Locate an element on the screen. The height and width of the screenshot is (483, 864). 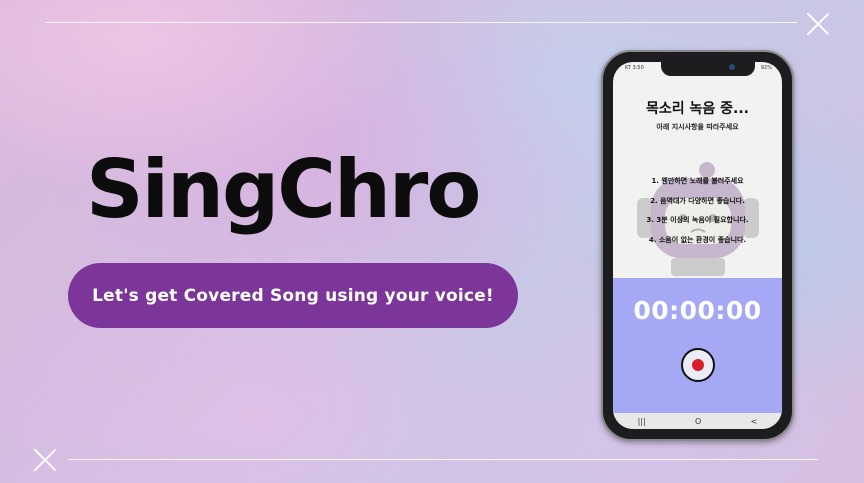
record-dot-icon is located at coordinates (698, 365).